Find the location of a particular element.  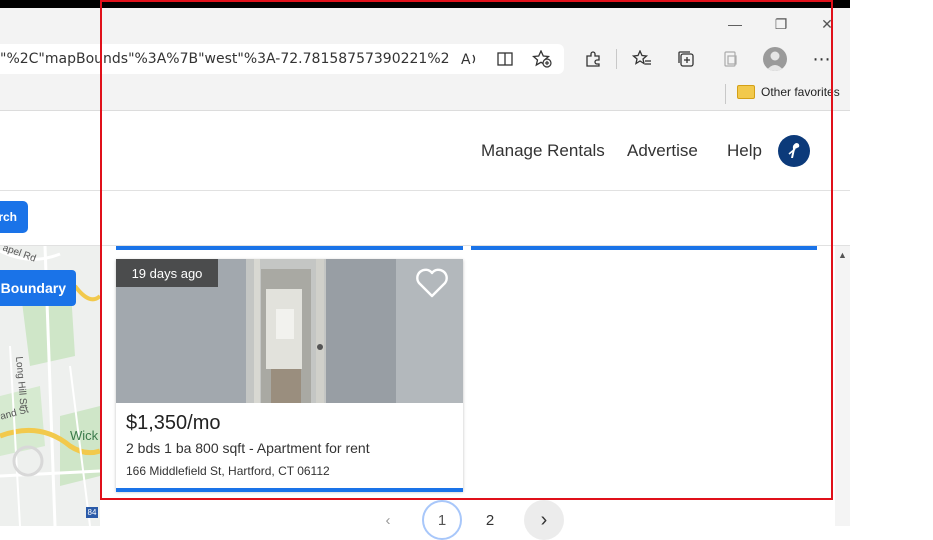

sync-disabled-icon is located at coordinates (730, 59).